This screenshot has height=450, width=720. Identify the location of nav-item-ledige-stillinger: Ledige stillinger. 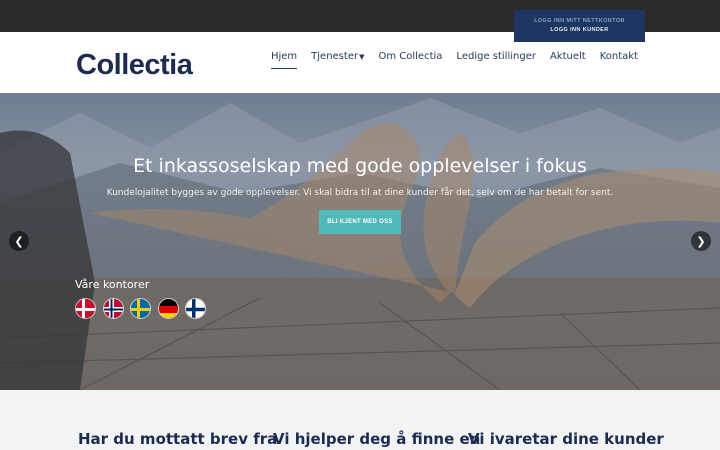
(496, 60).